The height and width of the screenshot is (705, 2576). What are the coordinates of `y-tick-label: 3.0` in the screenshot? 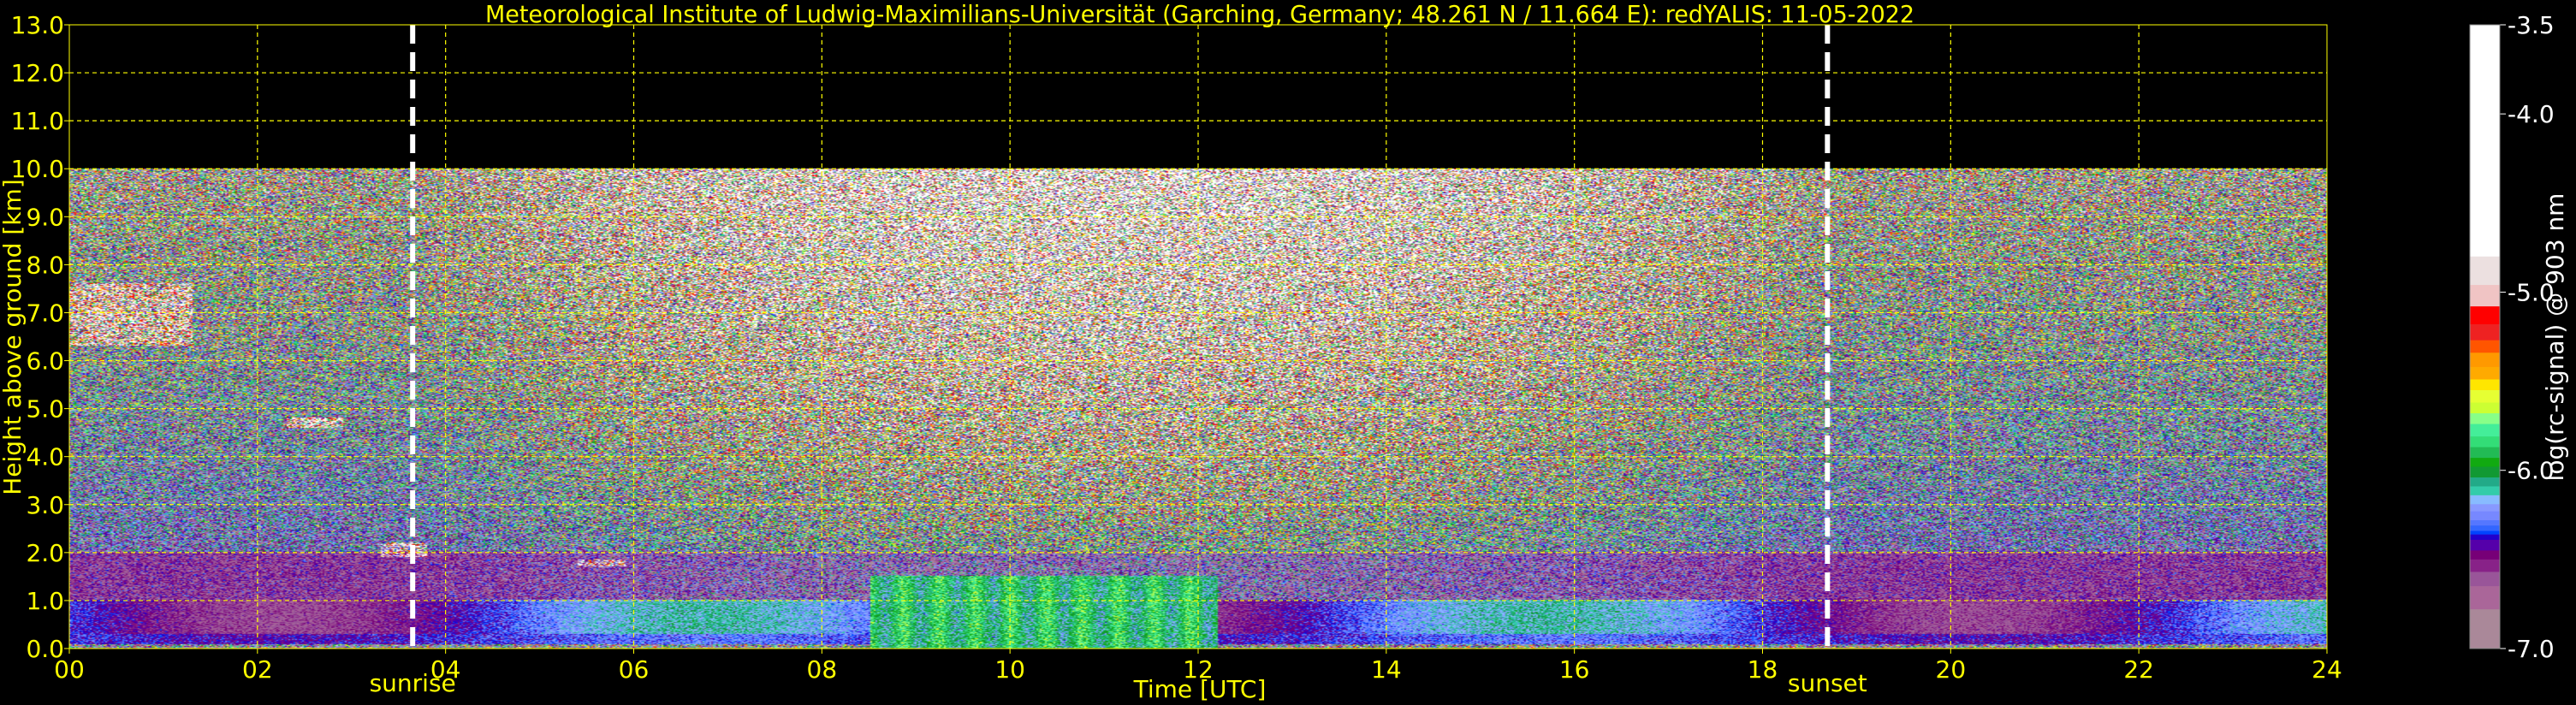 It's located at (45, 505).